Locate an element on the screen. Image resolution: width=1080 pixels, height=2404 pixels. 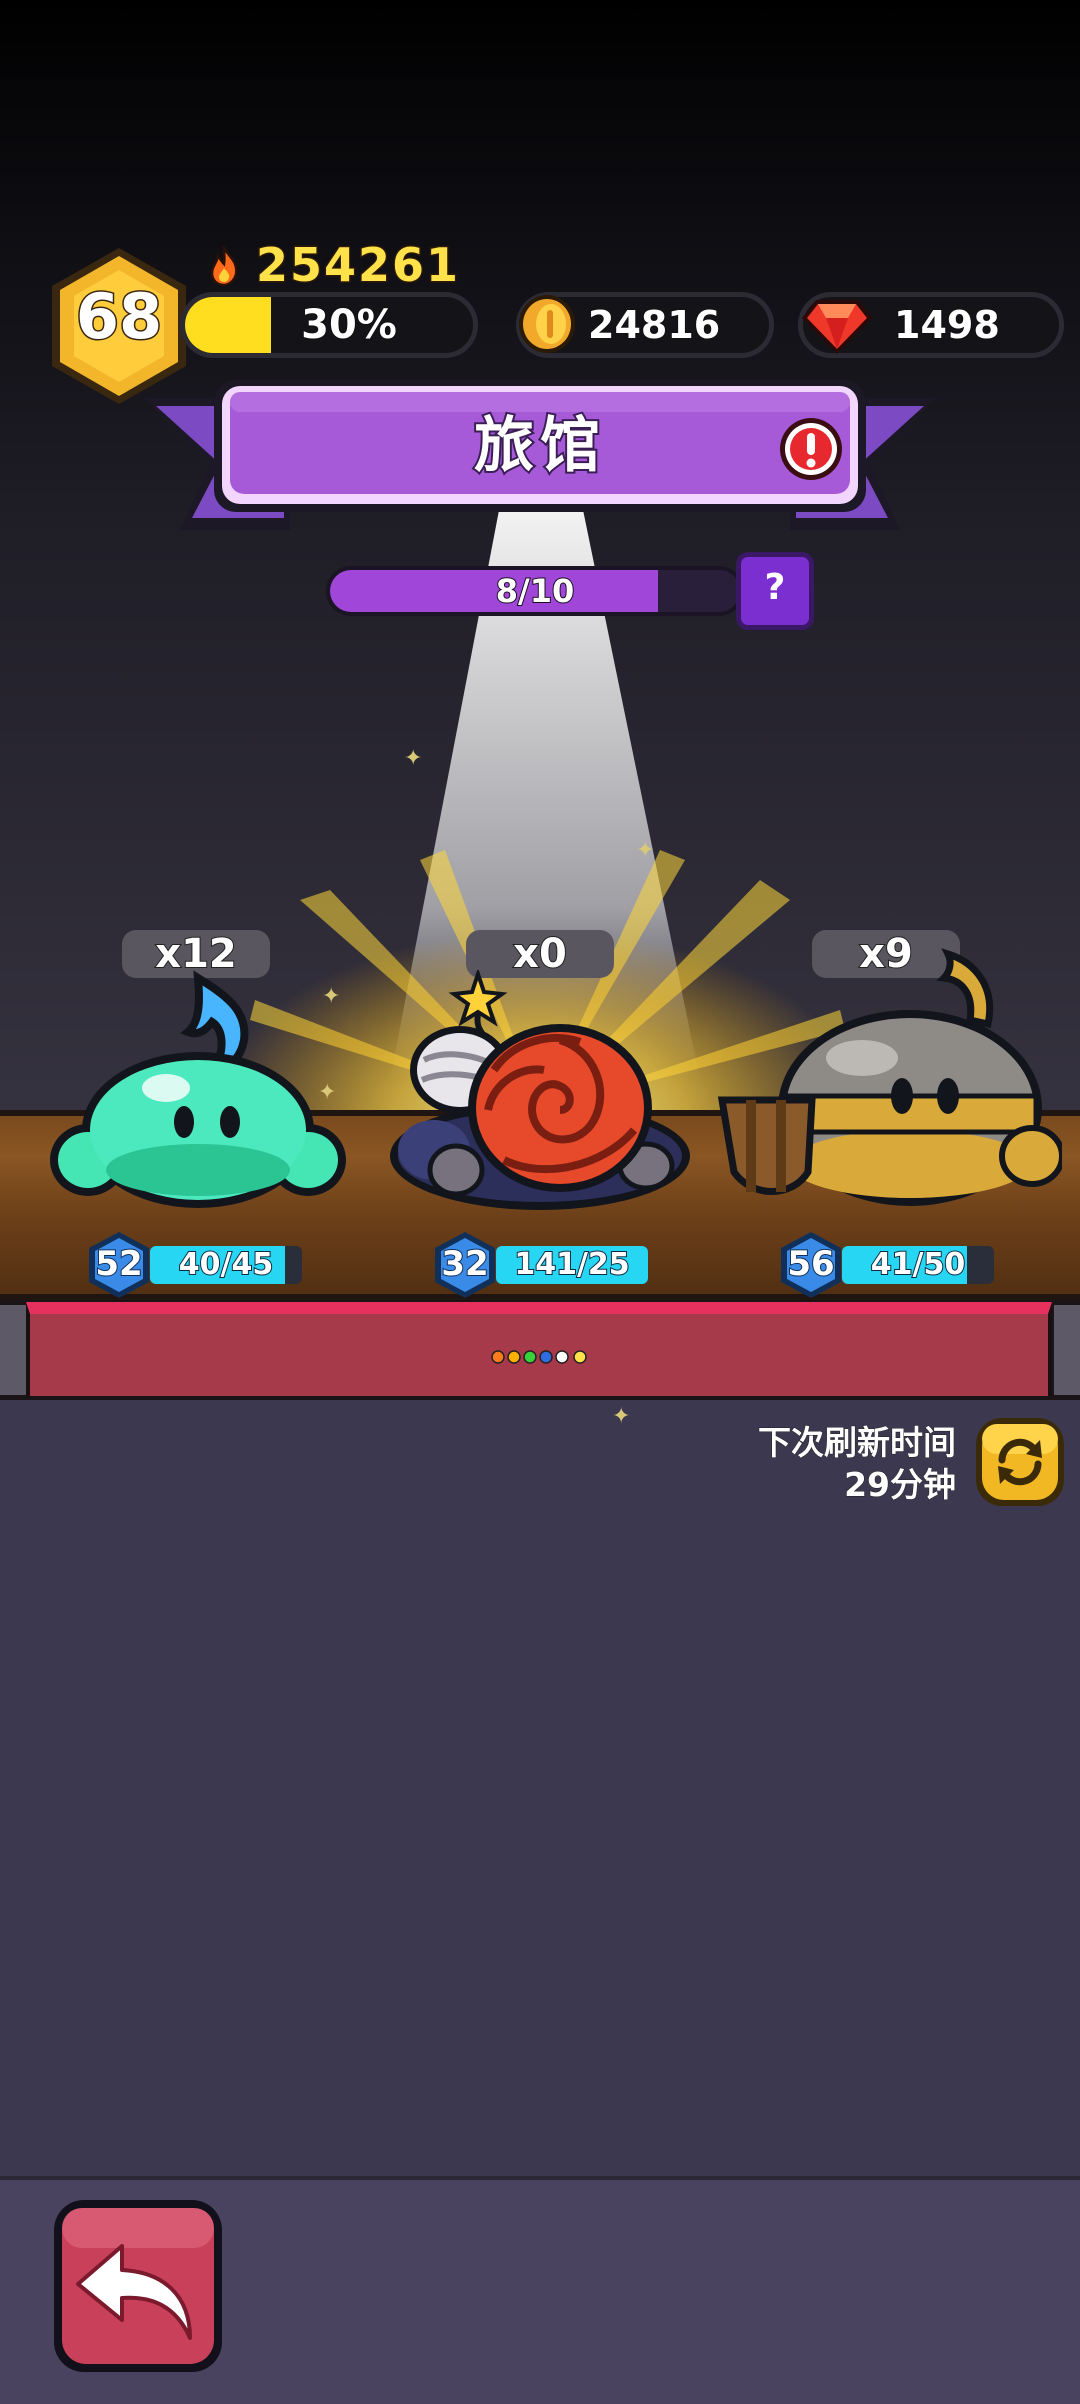
page-title: 旅馆 is located at coordinates (539, 446).